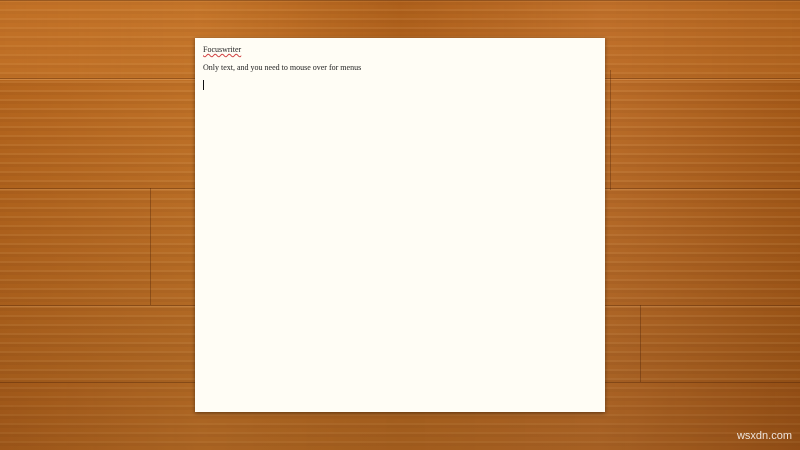  What do you see at coordinates (764, 436) in the screenshot?
I see `watermark-text: wsxdn.com` at bounding box center [764, 436].